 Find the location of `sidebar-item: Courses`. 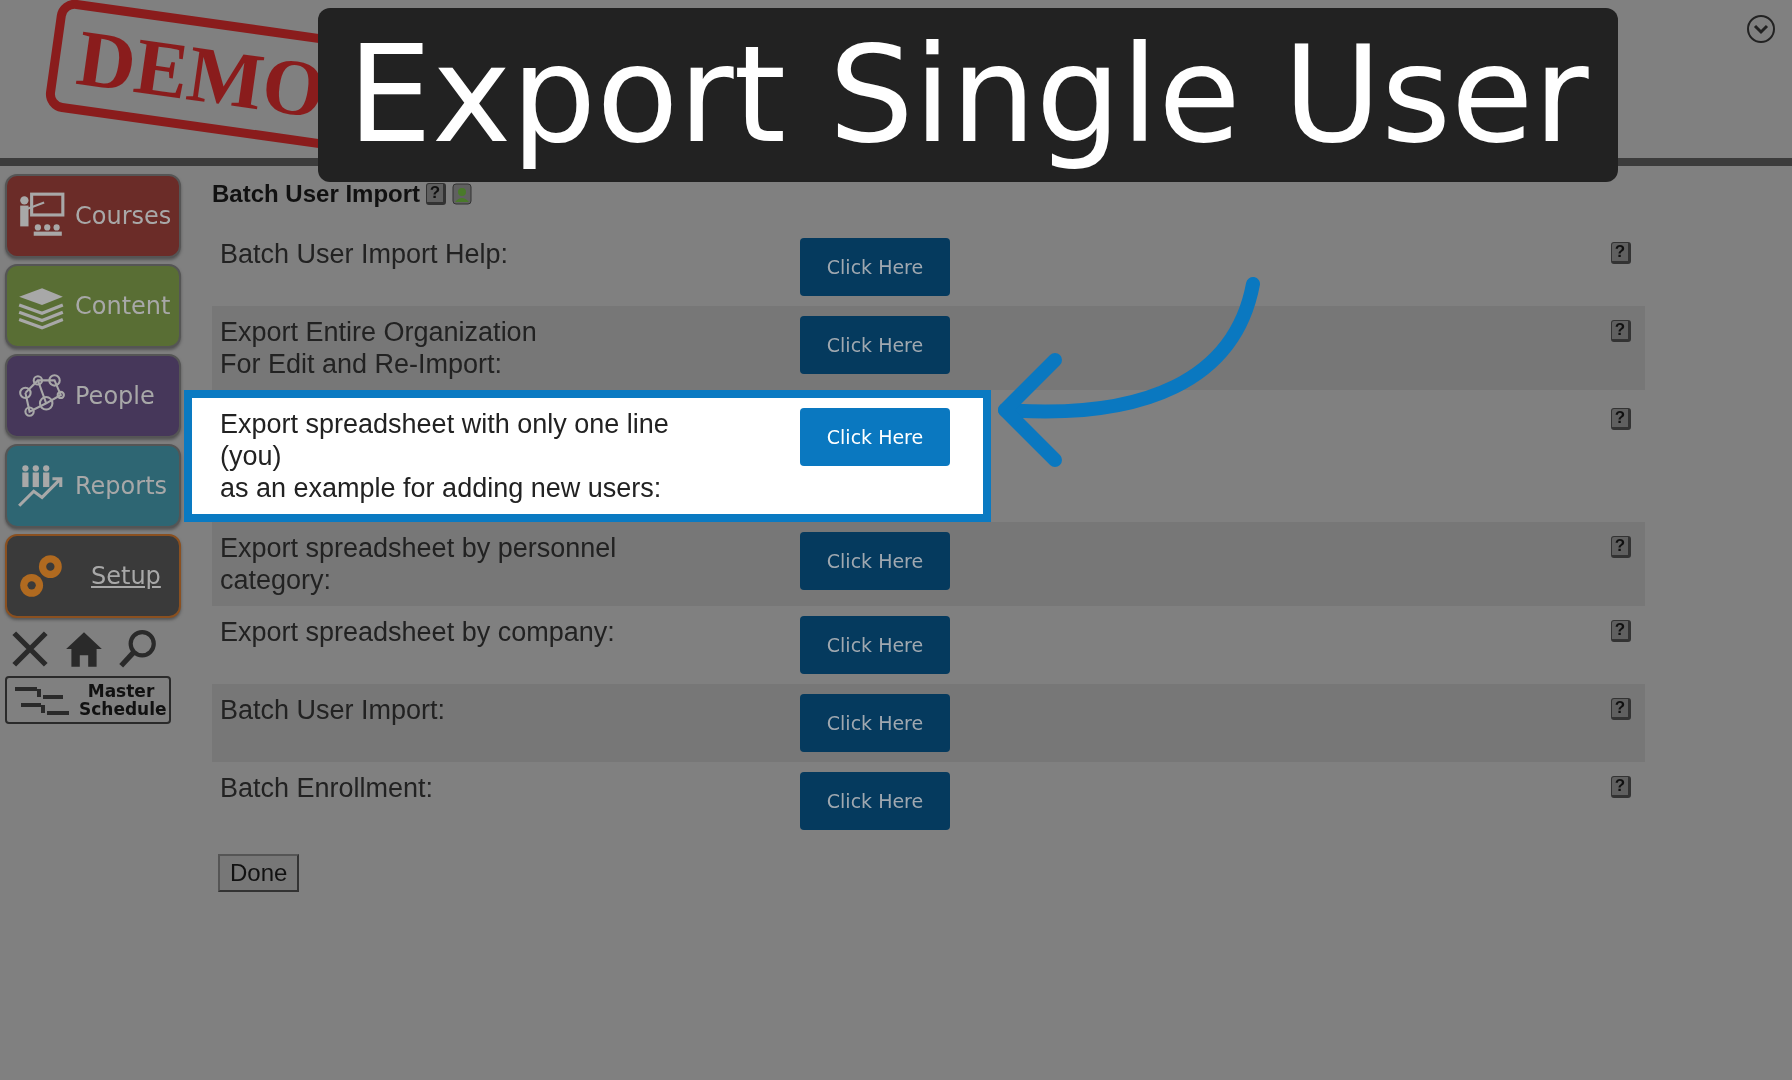

sidebar-item: Courses is located at coordinates (93, 216).